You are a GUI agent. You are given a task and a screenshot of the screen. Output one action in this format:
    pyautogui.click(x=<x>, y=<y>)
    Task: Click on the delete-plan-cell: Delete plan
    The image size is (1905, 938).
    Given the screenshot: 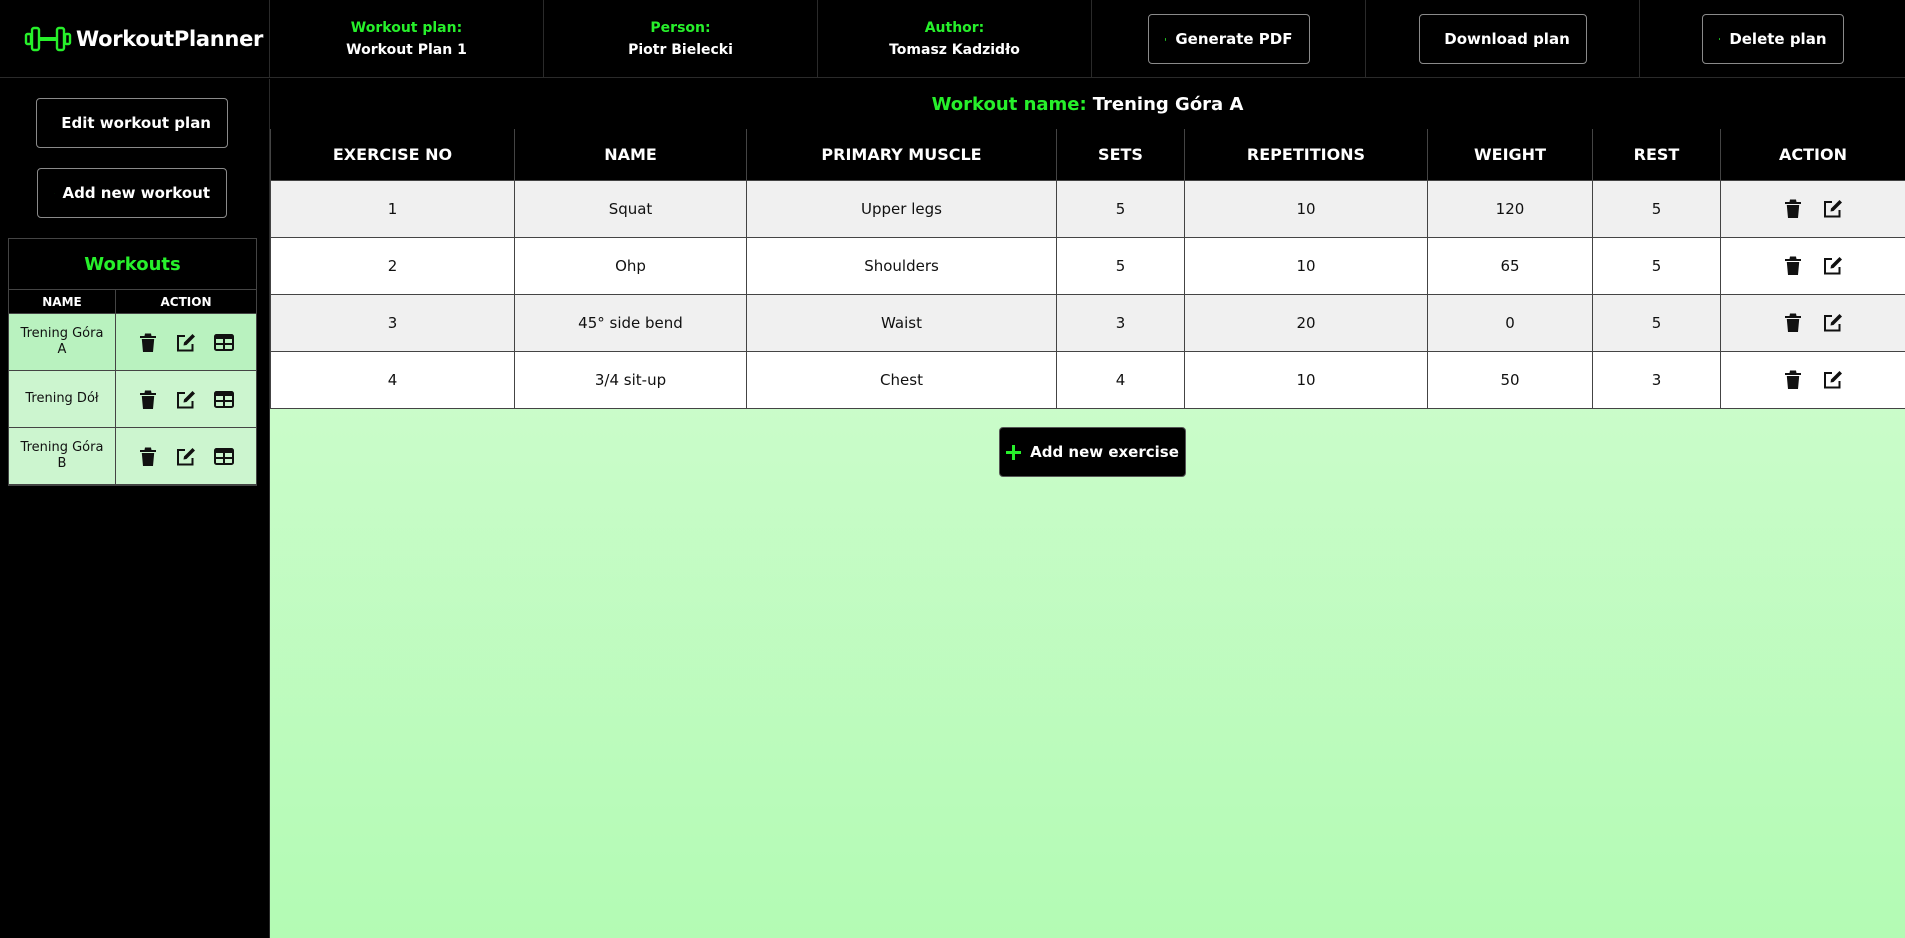 What is the action you would take?
    pyautogui.click(x=1772, y=39)
    